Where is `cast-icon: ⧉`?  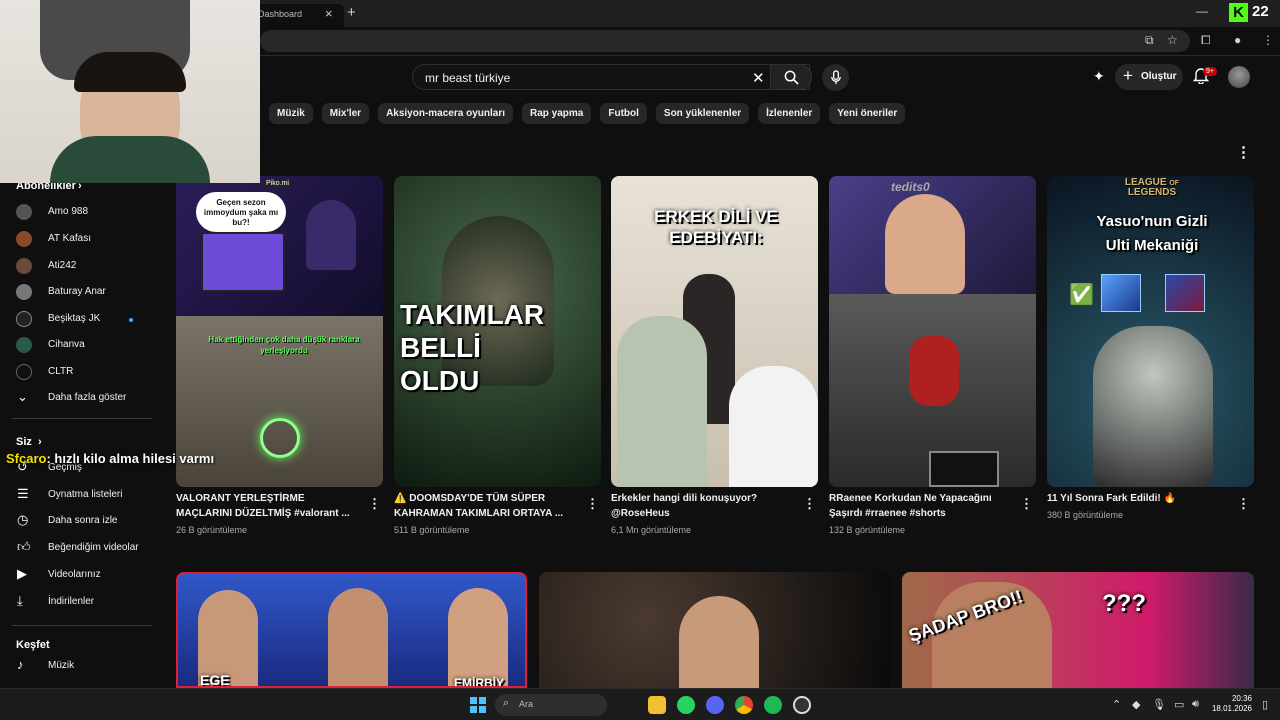
cast-icon: ⧉ is located at coordinates (1149, 40).